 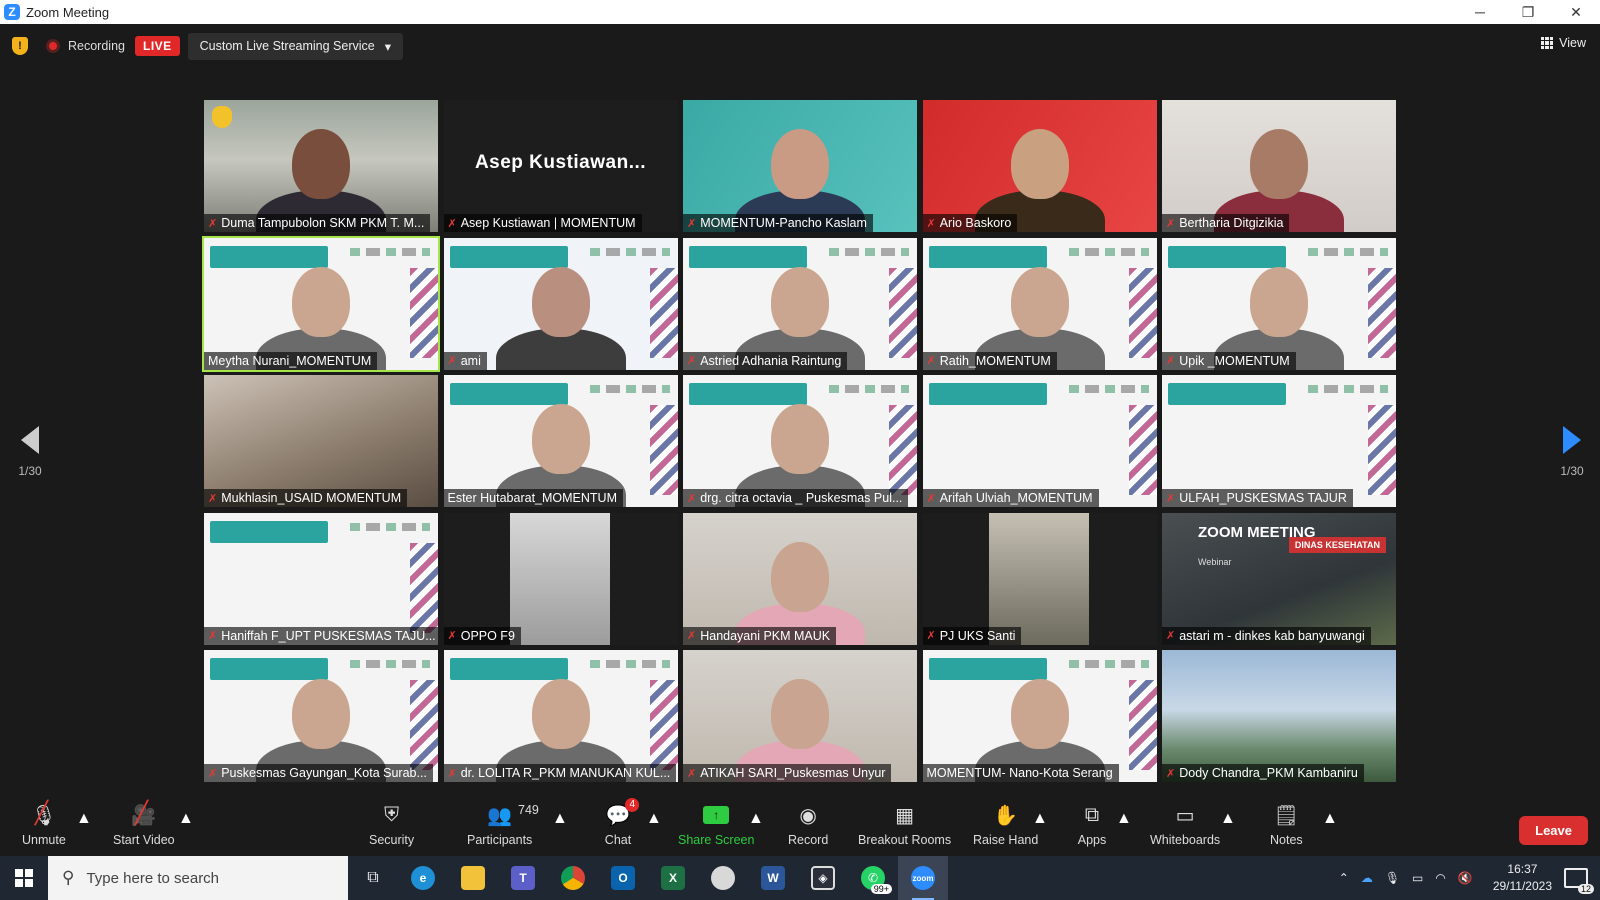 I want to click on word-icon: W, so click(x=773, y=878).